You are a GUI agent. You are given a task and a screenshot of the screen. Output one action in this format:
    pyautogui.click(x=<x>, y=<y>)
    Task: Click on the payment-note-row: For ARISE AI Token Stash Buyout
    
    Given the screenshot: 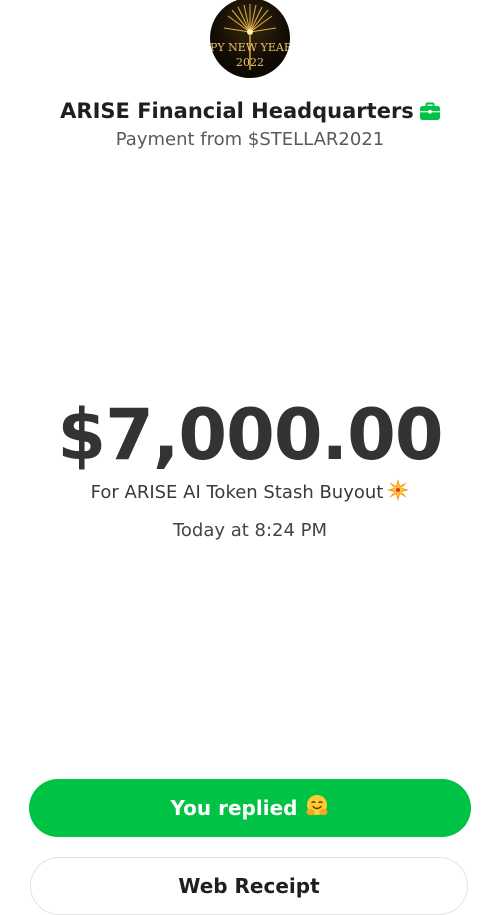 What is the action you would take?
    pyautogui.click(x=250, y=492)
    